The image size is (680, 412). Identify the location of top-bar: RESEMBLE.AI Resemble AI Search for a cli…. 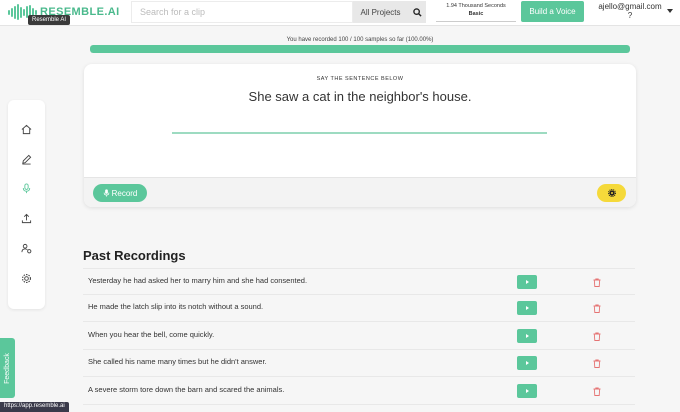
(340, 13).